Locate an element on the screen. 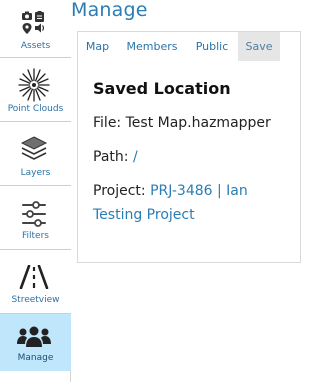 The height and width of the screenshot is (382, 320). sidebar-item-label: Point Clouds is located at coordinates (35, 109).